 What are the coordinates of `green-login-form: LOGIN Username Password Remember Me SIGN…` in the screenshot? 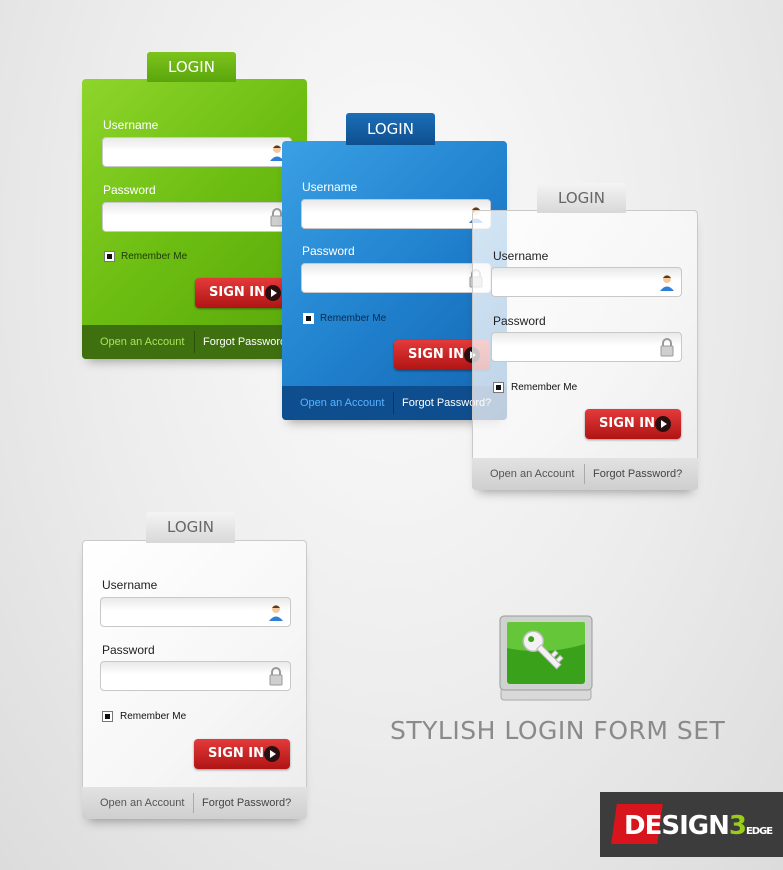 It's located at (194, 205).